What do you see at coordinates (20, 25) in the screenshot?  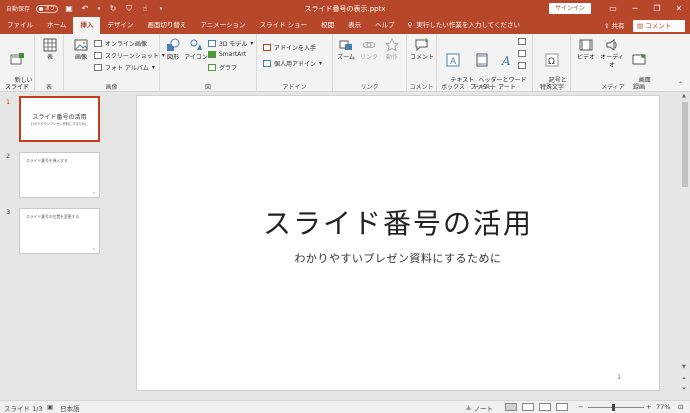 I see `tab-file: ファイル` at bounding box center [20, 25].